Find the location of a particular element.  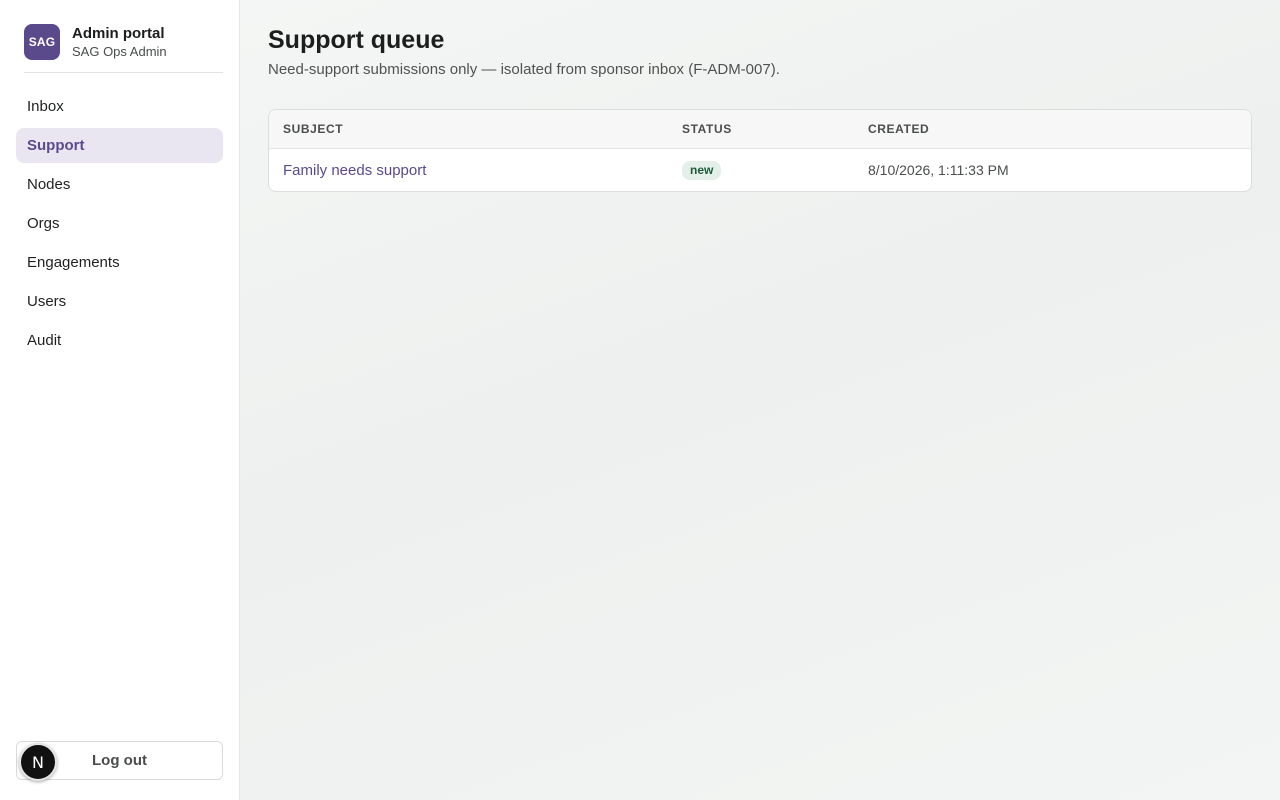

sidebar-item-orgs: Orgs is located at coordinates (119, 223).